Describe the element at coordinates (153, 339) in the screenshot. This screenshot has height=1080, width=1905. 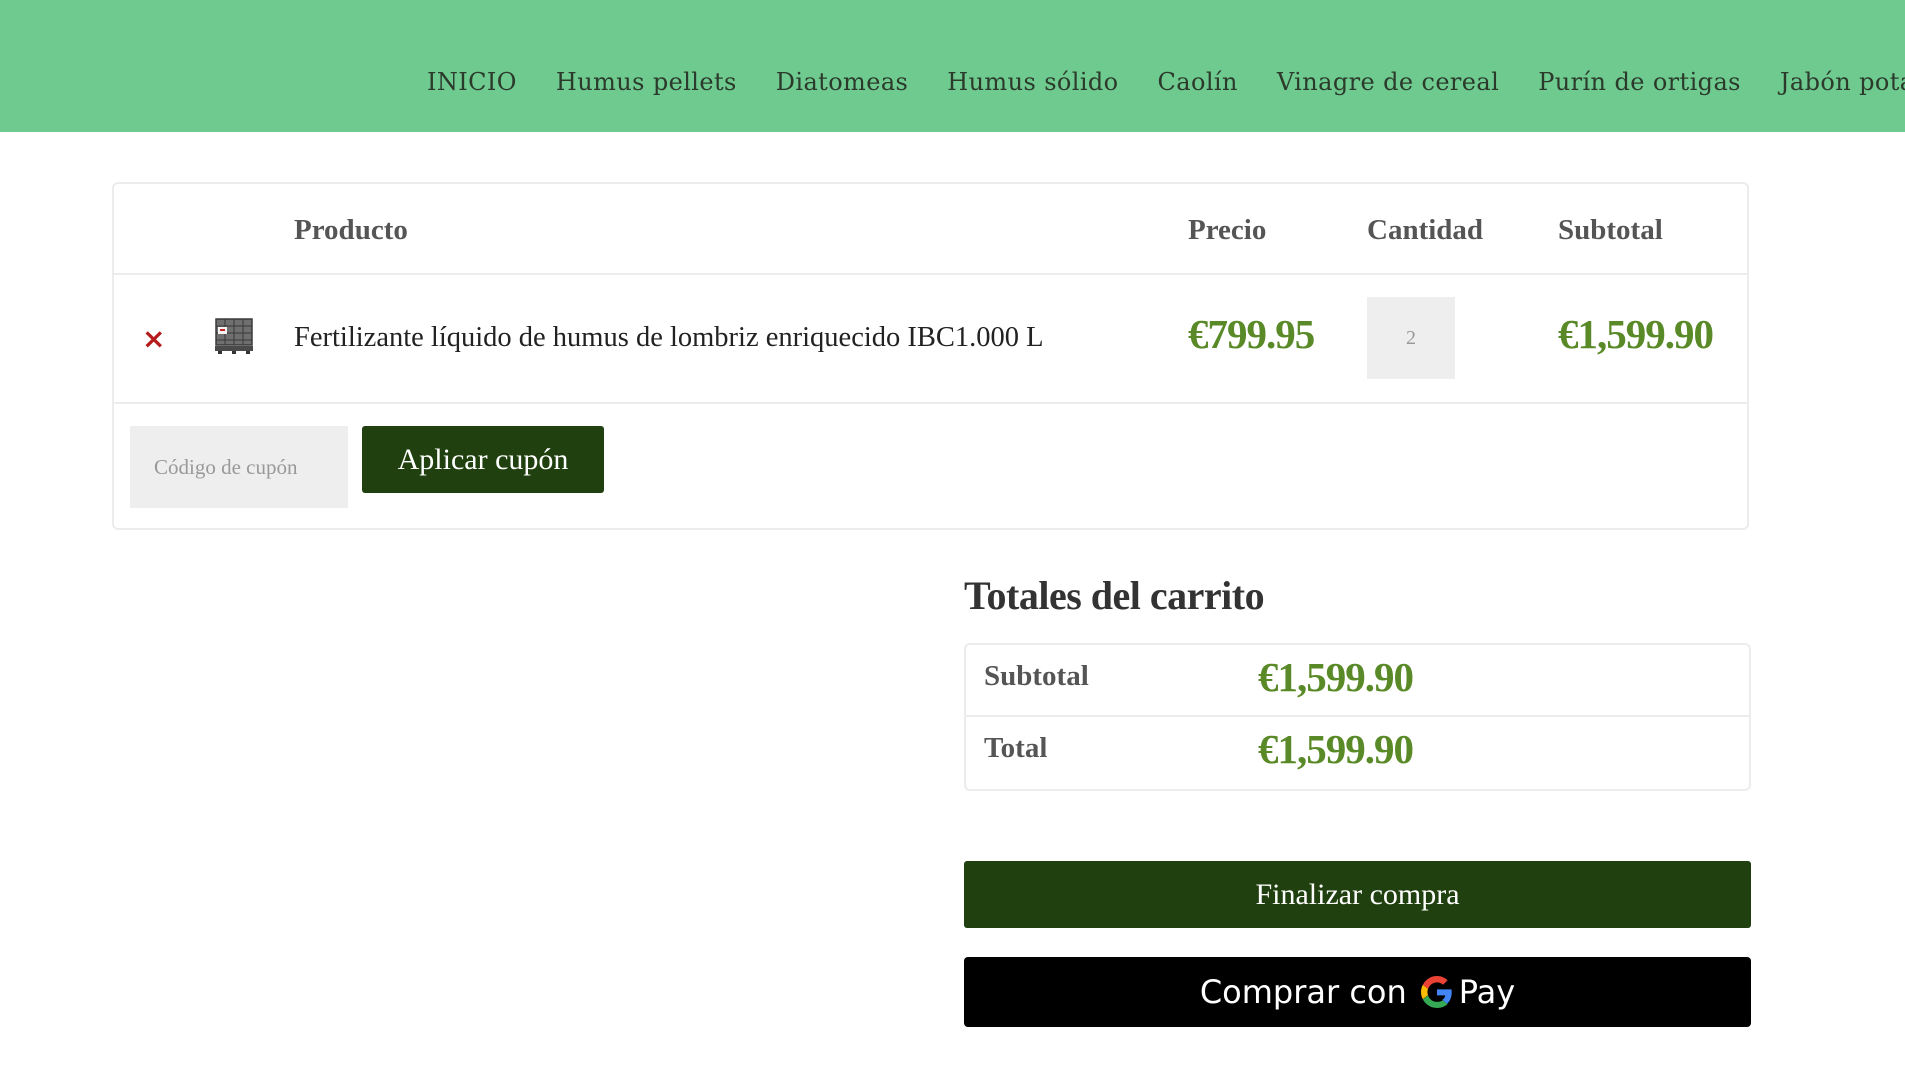
I see `remove-x-icon: ×` at that location.